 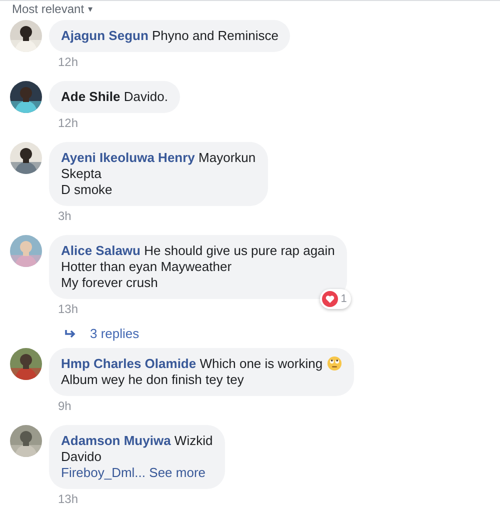 I want to click on comment-text: Ajagun Segun Phyno and Reminisce, so click(x=169, y=36).